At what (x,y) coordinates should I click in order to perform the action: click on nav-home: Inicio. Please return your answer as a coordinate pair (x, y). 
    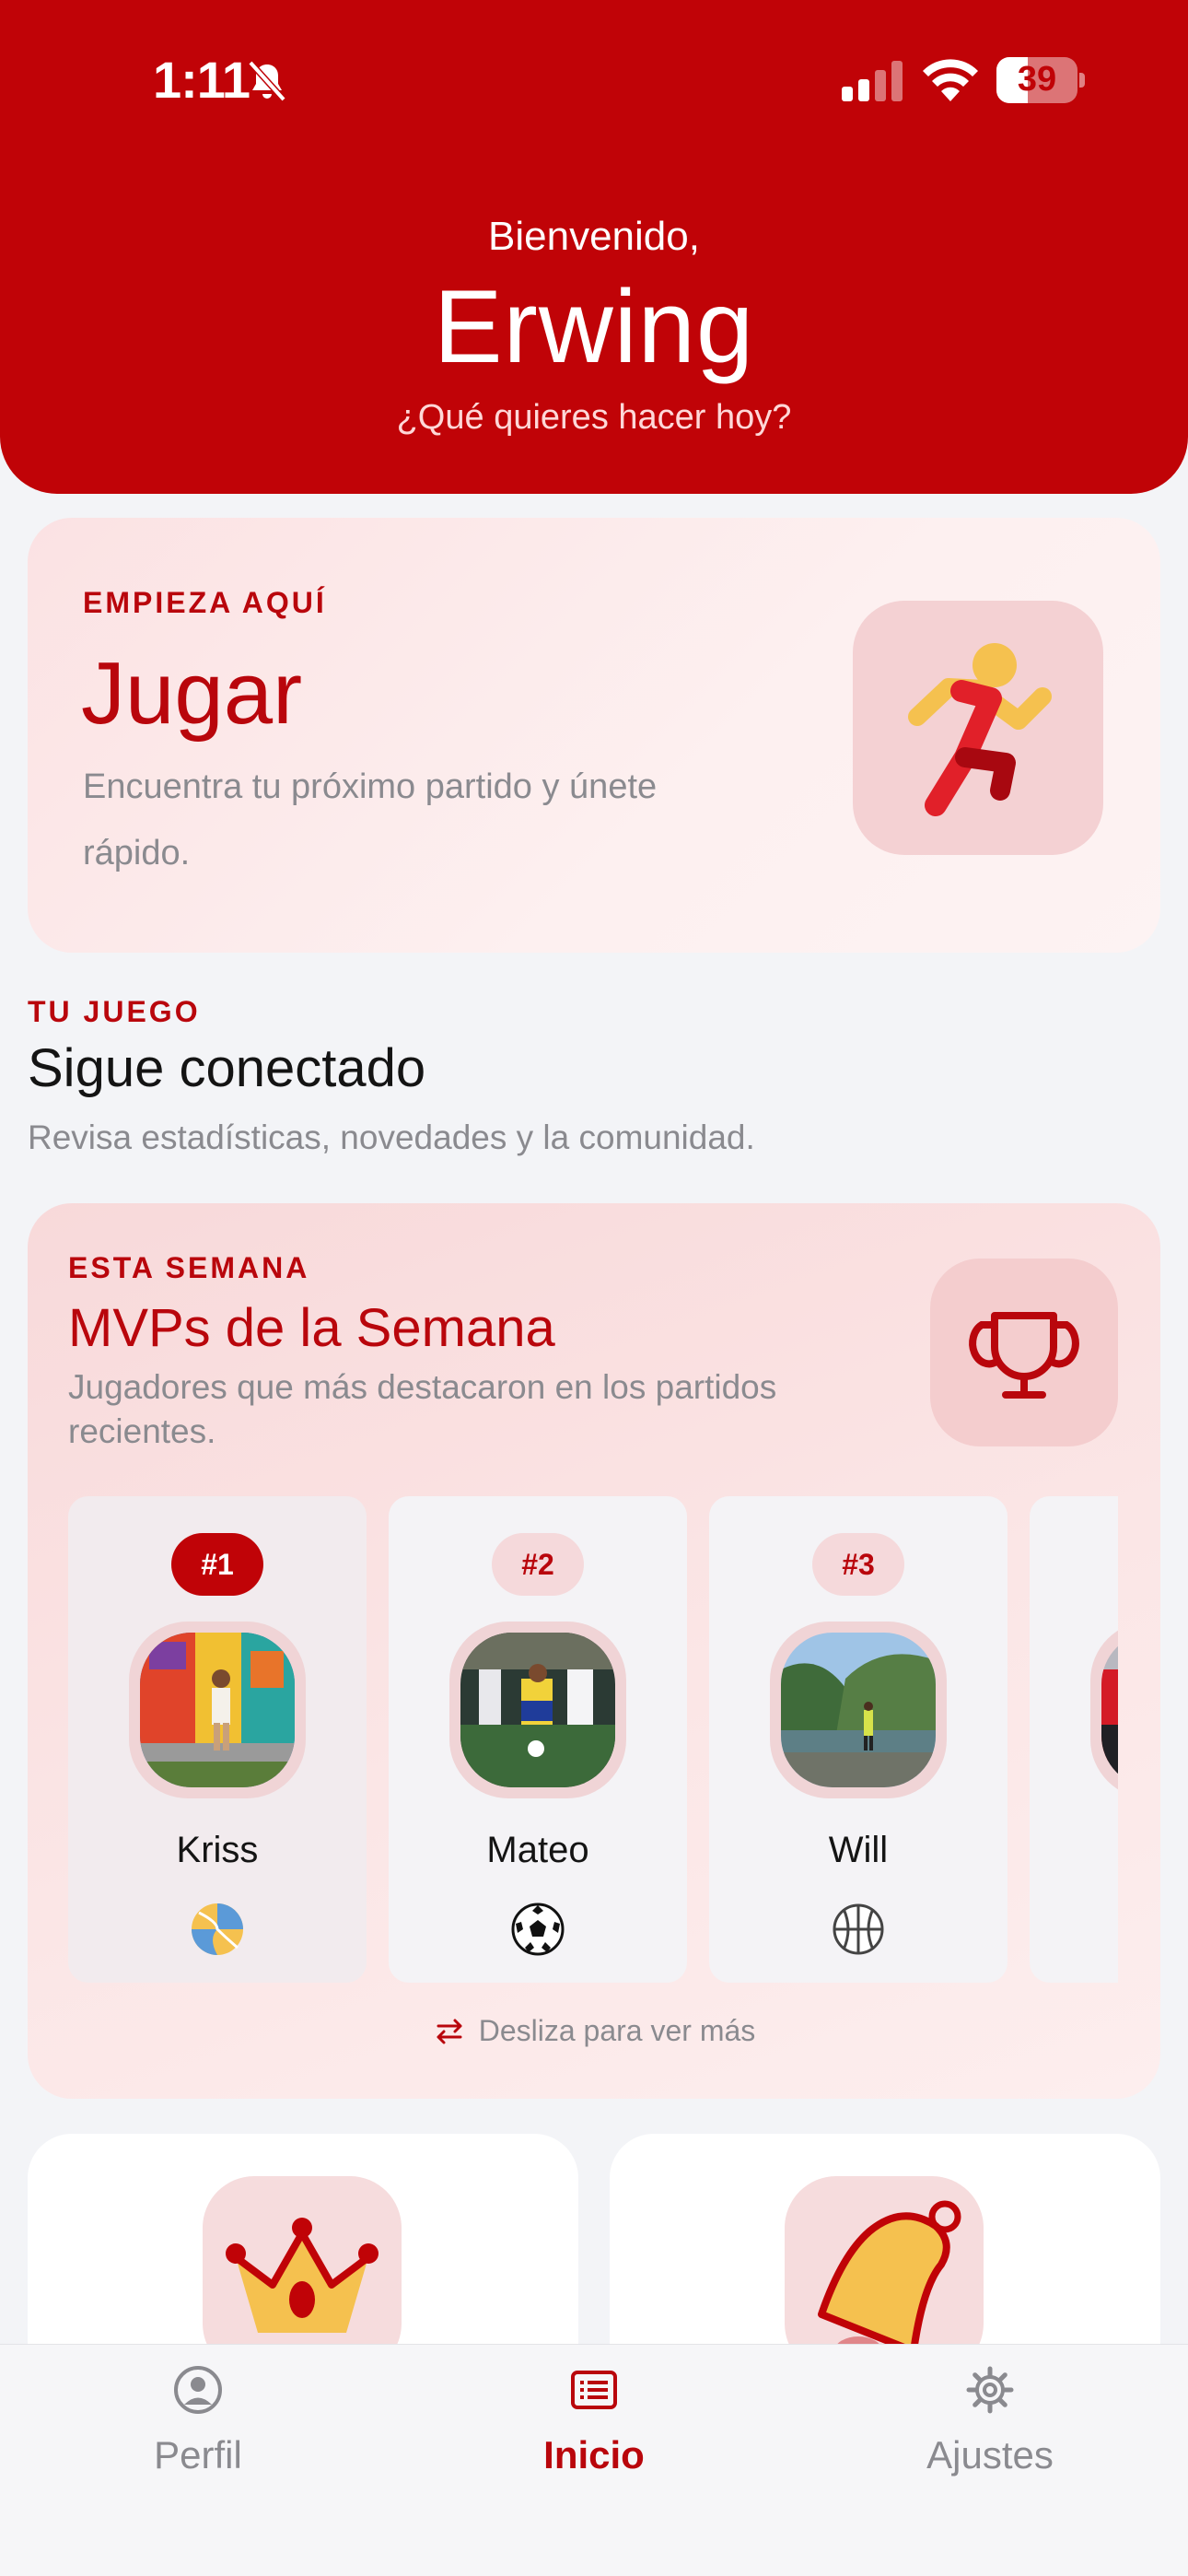
    Looking at the image, I should click on (594, 2437).